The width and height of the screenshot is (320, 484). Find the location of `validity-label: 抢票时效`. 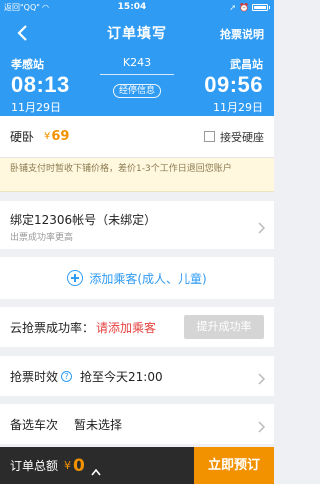

validity-label: 抢票时效 is located at coordinates (34, 376).